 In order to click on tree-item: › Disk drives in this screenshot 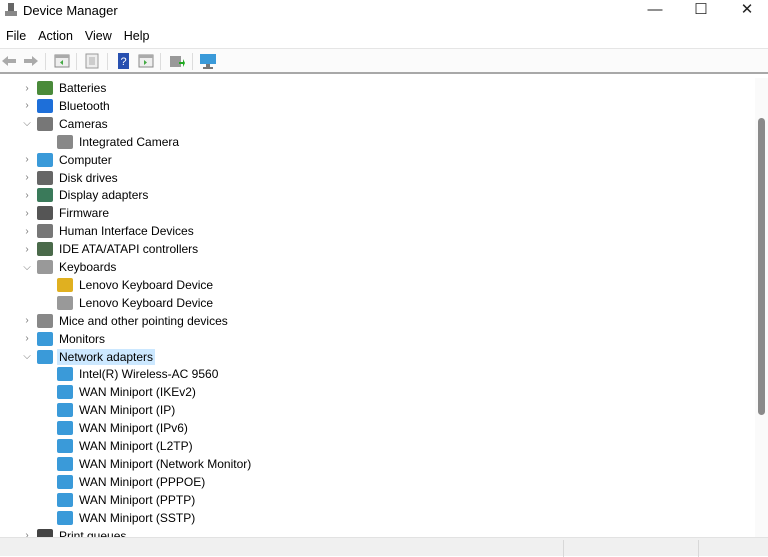, I will do `click(72, 178)`.